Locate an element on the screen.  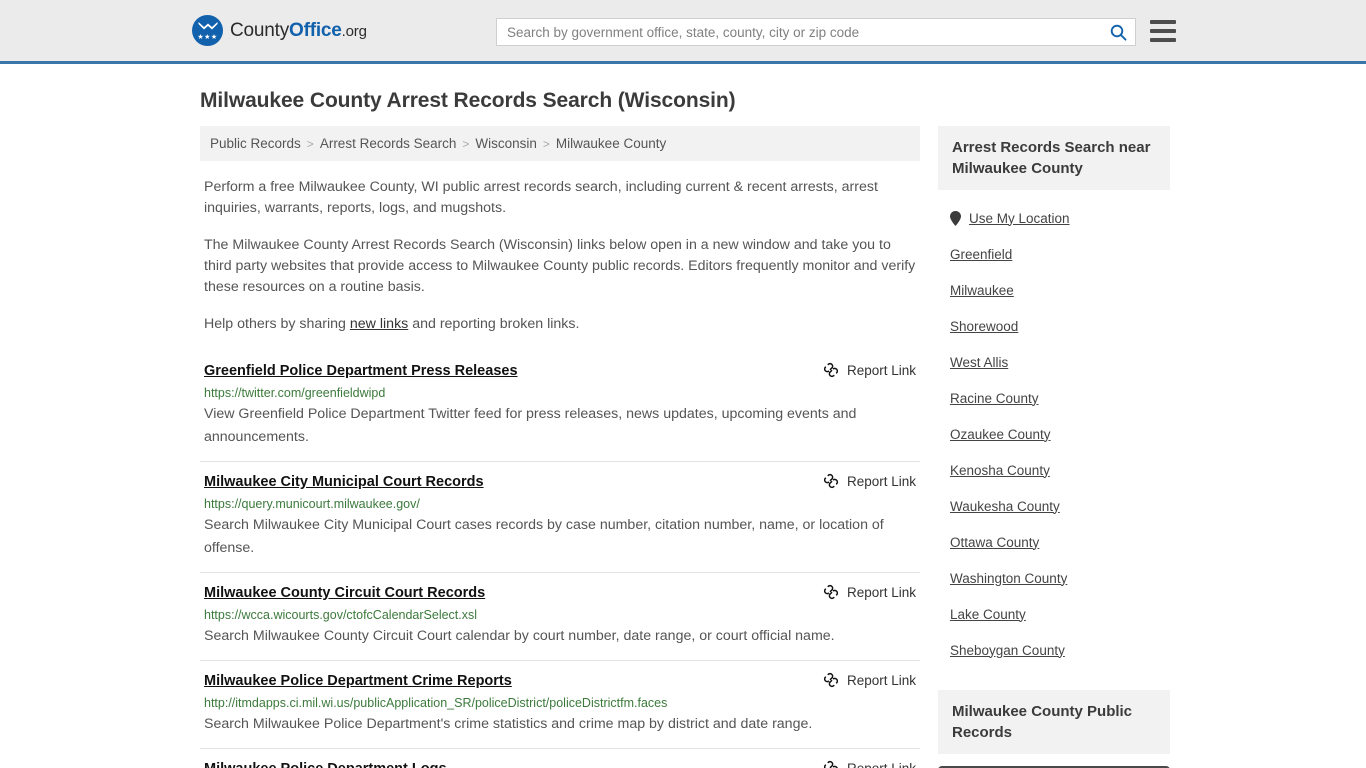
sidebar-link-label: Kenosha County is located at coordinates (1000, 470).